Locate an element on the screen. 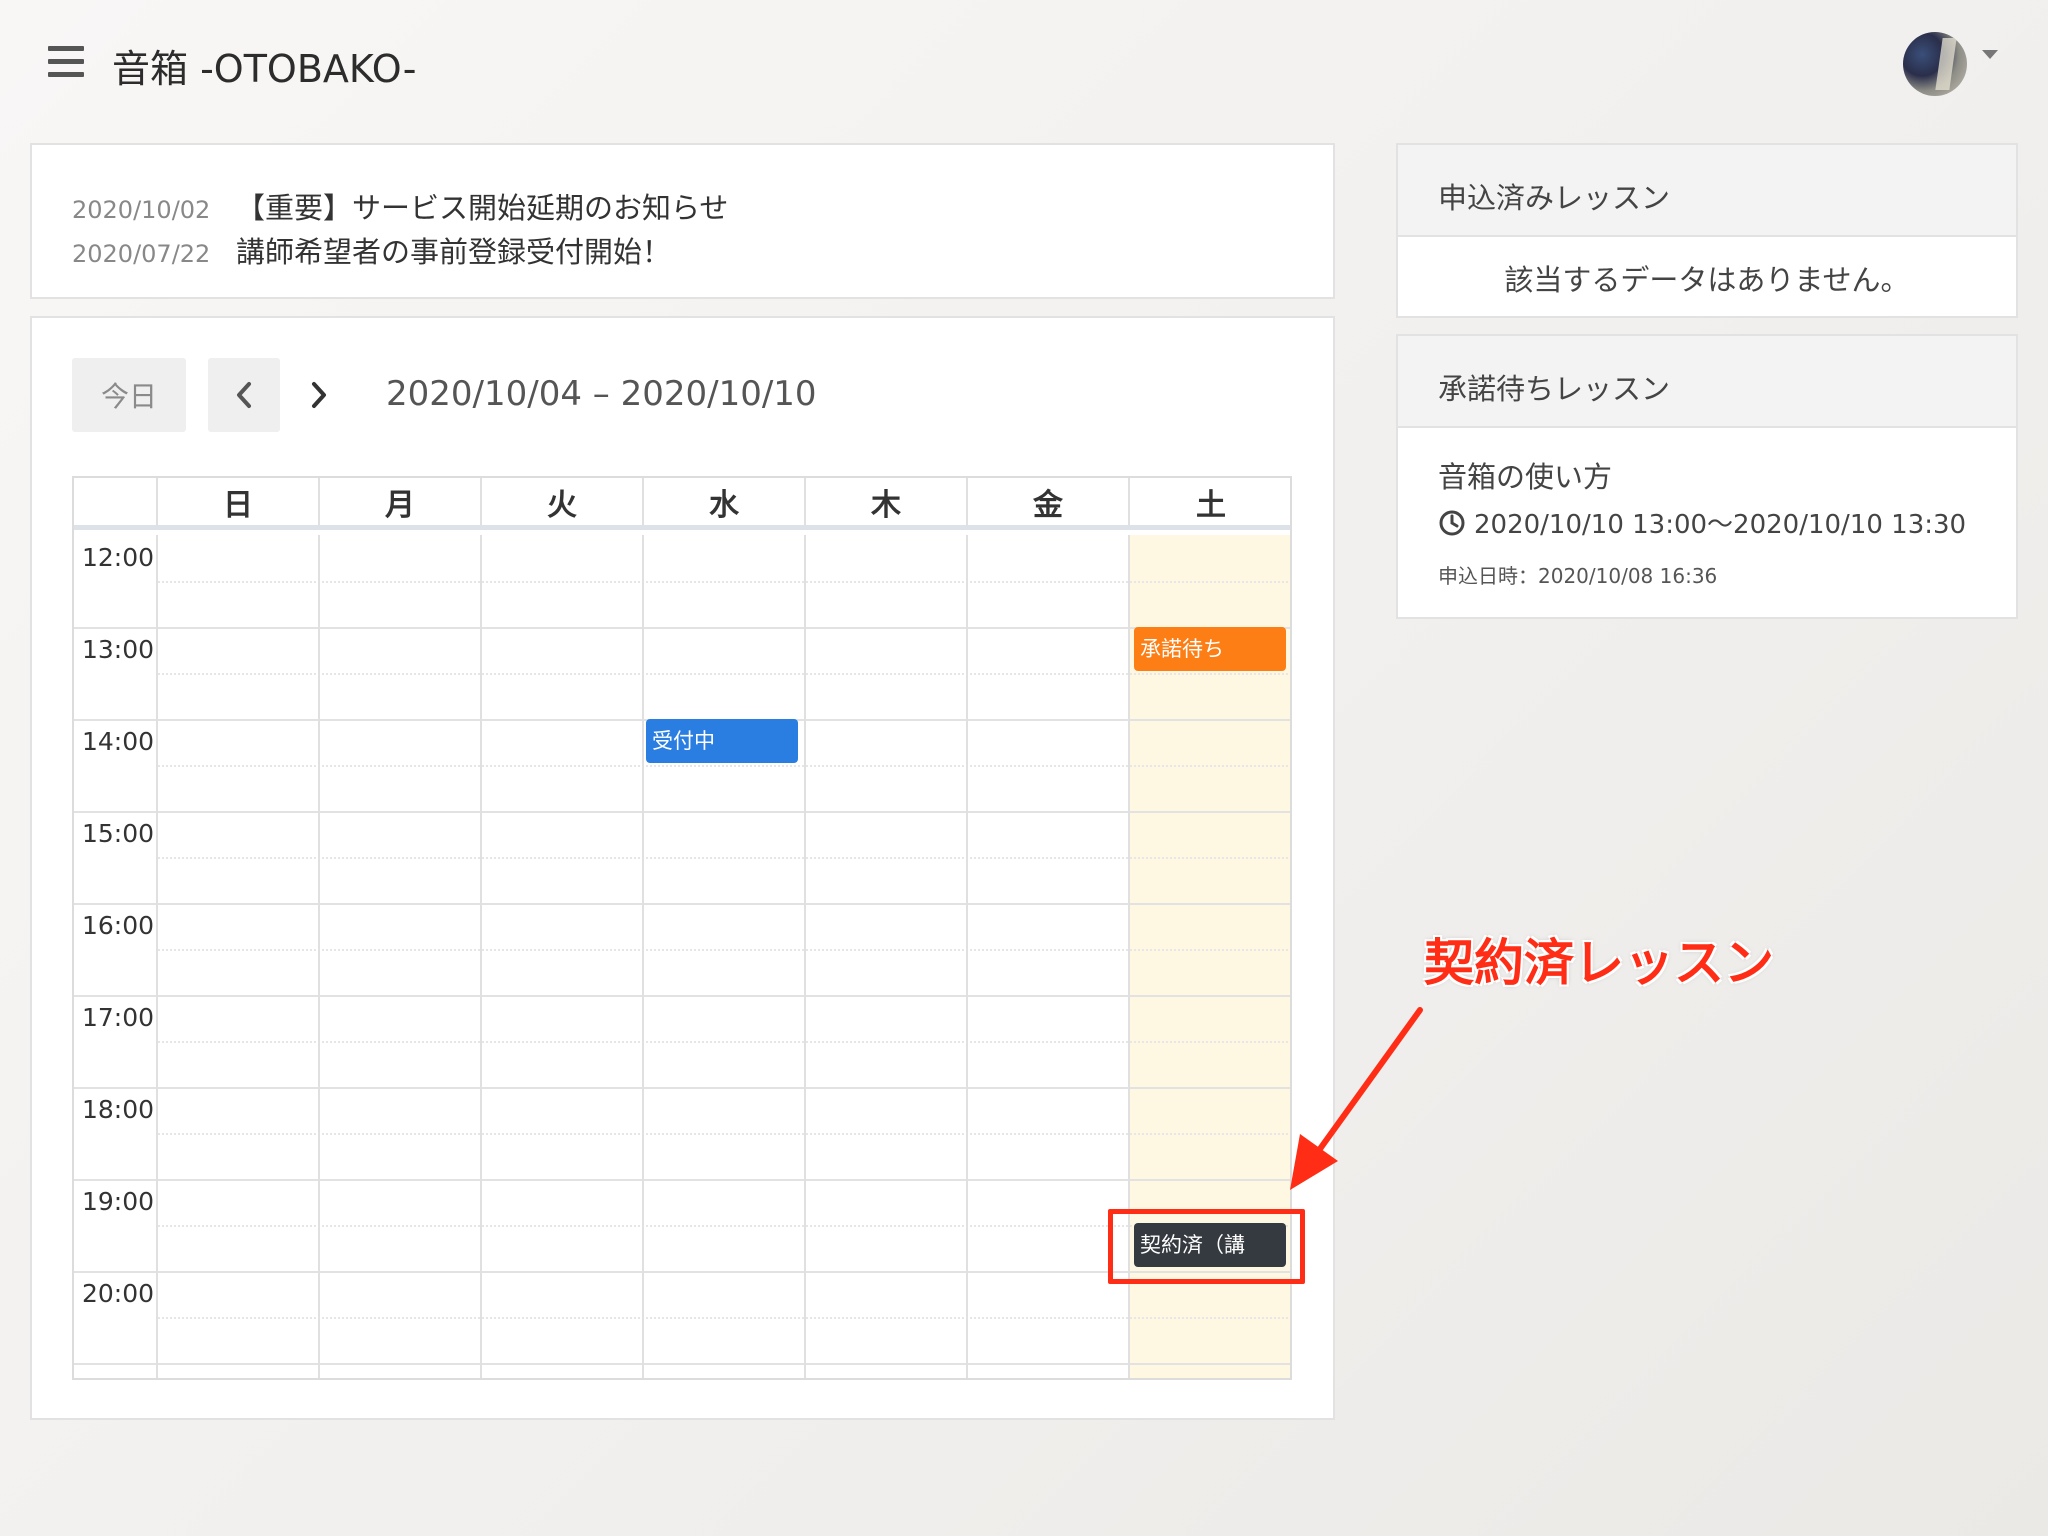 Image resolution: width=2048 pixels, height=1536 pixels. calendar-header: 日 月 火 水 木 金 土 is located at coordinates (682, 504).